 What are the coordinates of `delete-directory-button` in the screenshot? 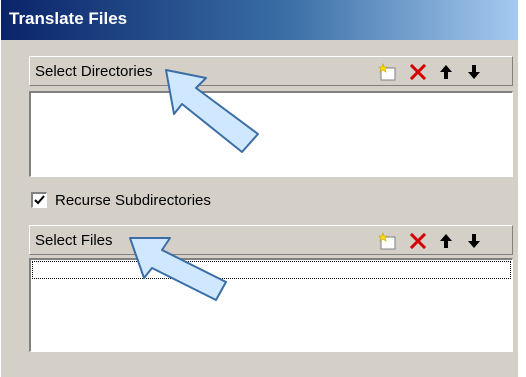 It's located at (418, 71).